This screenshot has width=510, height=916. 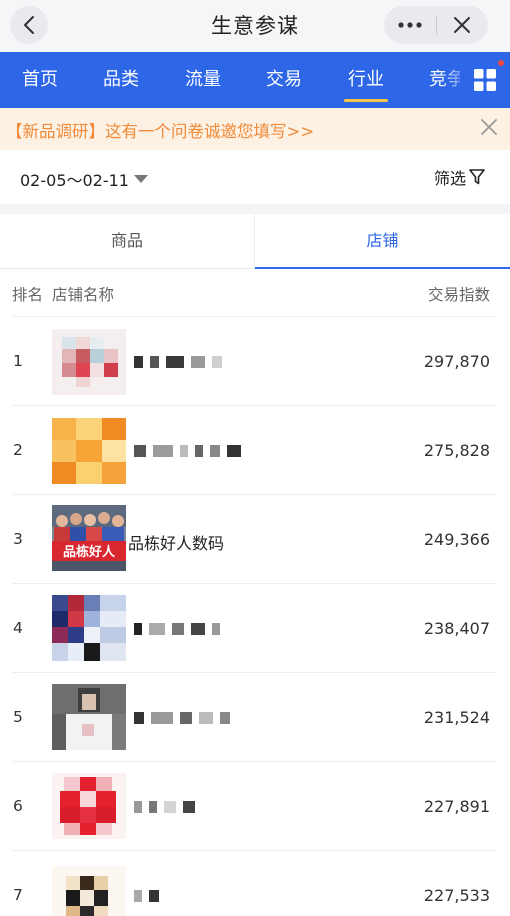 I want to click on more-button, so click(x=410, y=25).